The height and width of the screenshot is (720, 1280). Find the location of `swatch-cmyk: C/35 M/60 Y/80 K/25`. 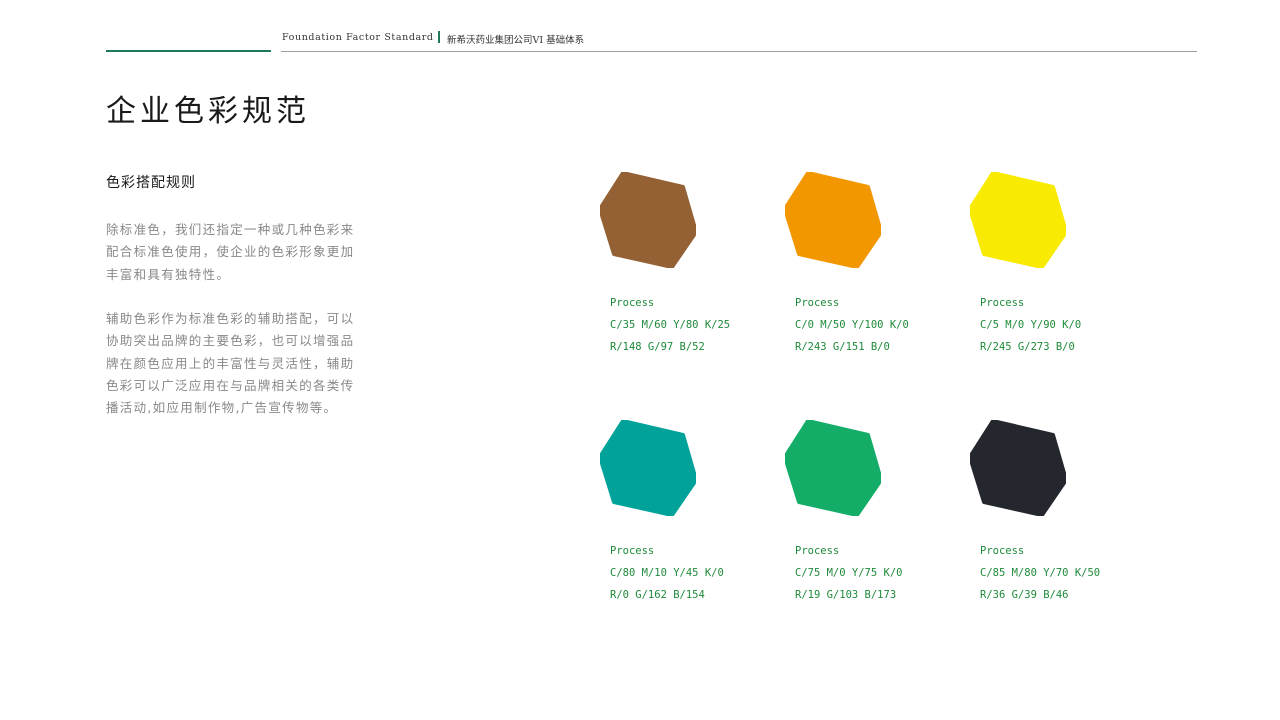

swatch-cmyk: C/35 M/60 Y/80 K/25 is located at coordinates (670, 325).